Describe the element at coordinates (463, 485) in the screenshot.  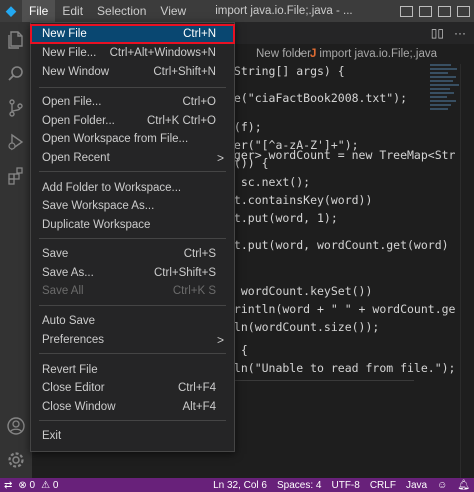
I see `notifications-bell-icon: 🔔︎` at that location.